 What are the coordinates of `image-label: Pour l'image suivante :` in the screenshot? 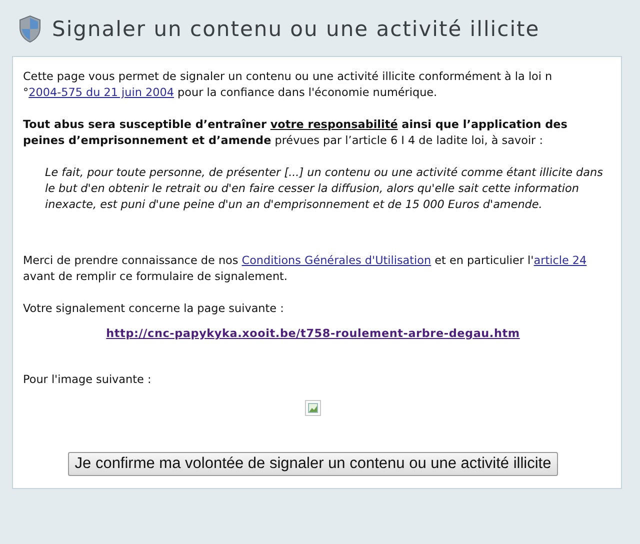 It's located at (87, 380).